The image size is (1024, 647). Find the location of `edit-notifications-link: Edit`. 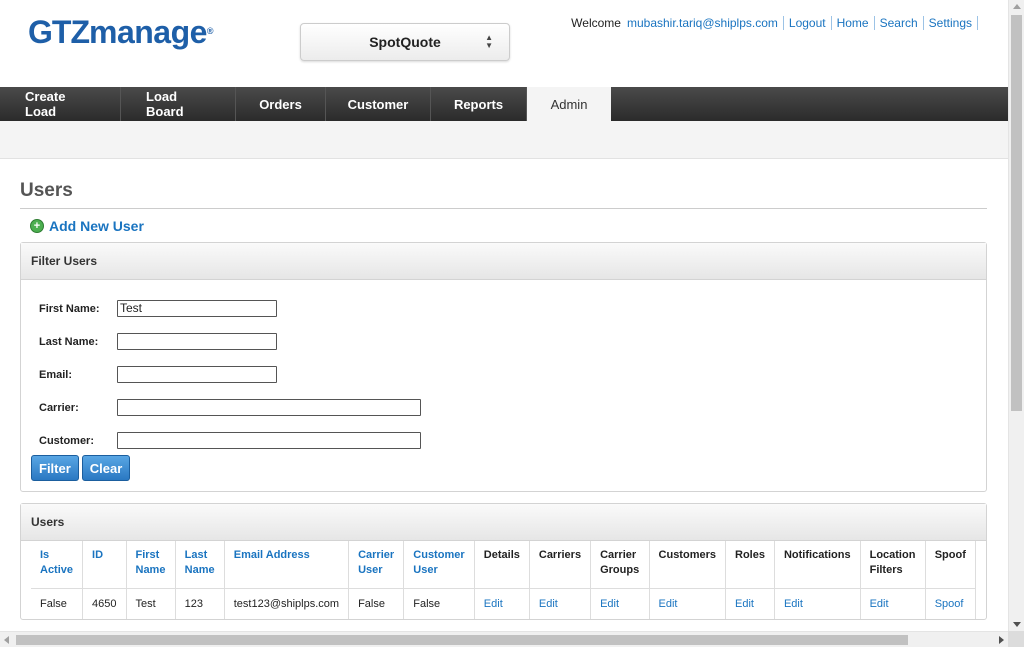

edit-notifications-link: Edit is located at coordinates (793, 604).